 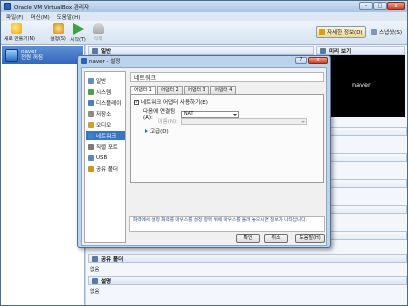 I want to click on details-view-button: 자세한 정보(D), so click(x=341, y=32).